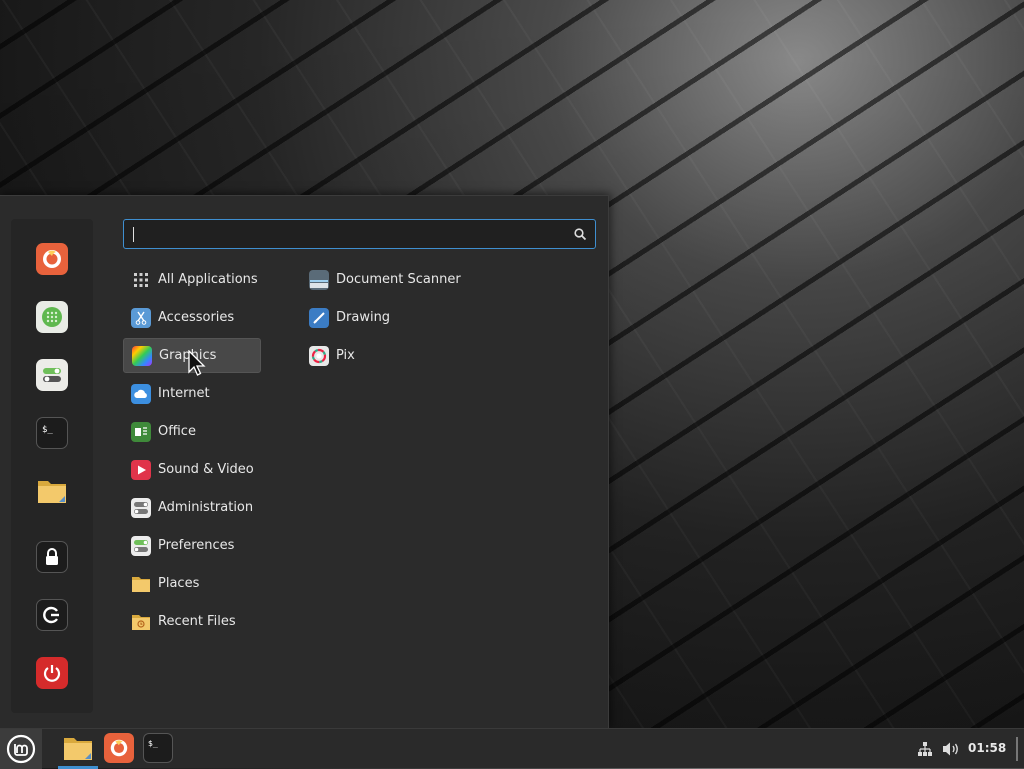  I want to click on favorite-shutdown, so click(52, 673).